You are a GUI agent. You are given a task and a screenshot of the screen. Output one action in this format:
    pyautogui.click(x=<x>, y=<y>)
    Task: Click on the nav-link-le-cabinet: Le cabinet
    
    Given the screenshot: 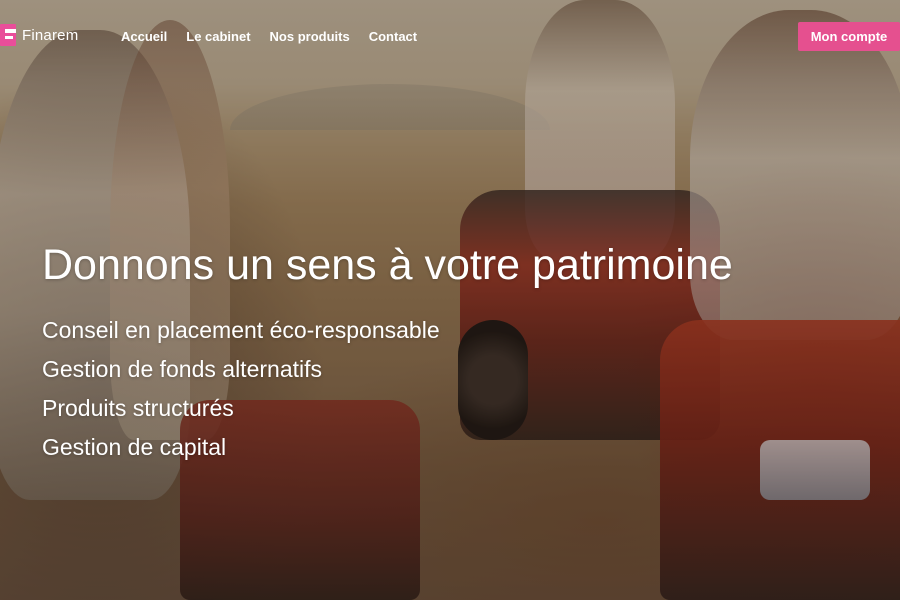 What is the action you would take?
    pyautogui.click(x=218, y=36)
    